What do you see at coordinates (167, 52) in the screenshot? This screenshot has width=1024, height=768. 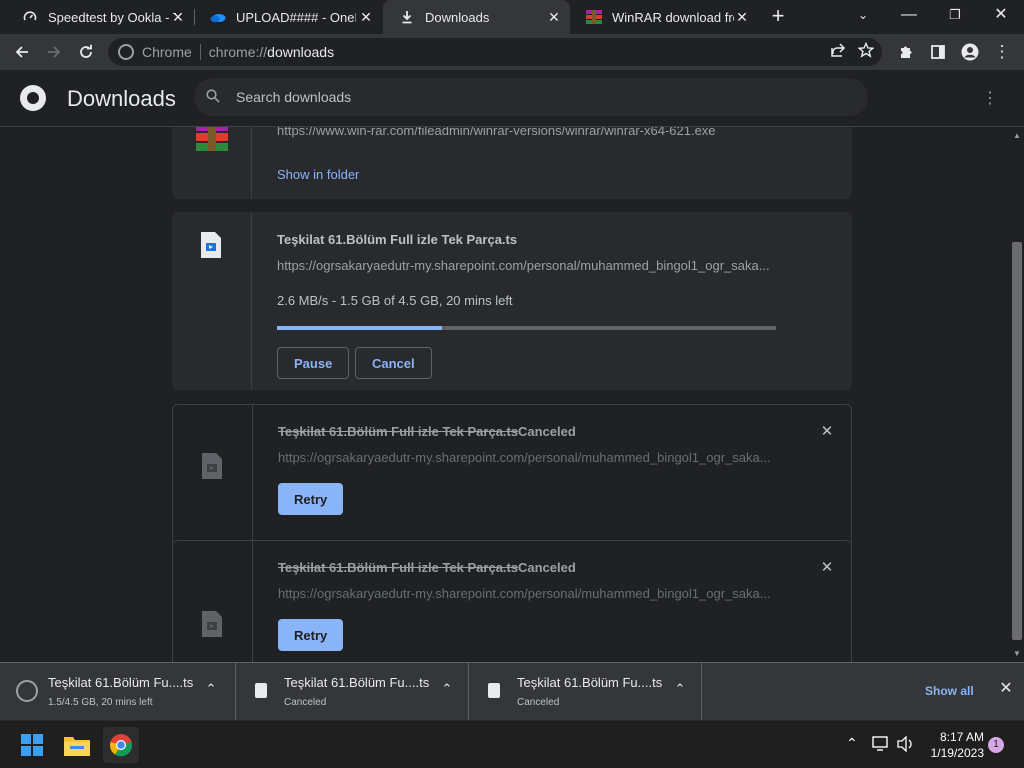 I see `site-label: Chrome` at bounding box center [167, 52].